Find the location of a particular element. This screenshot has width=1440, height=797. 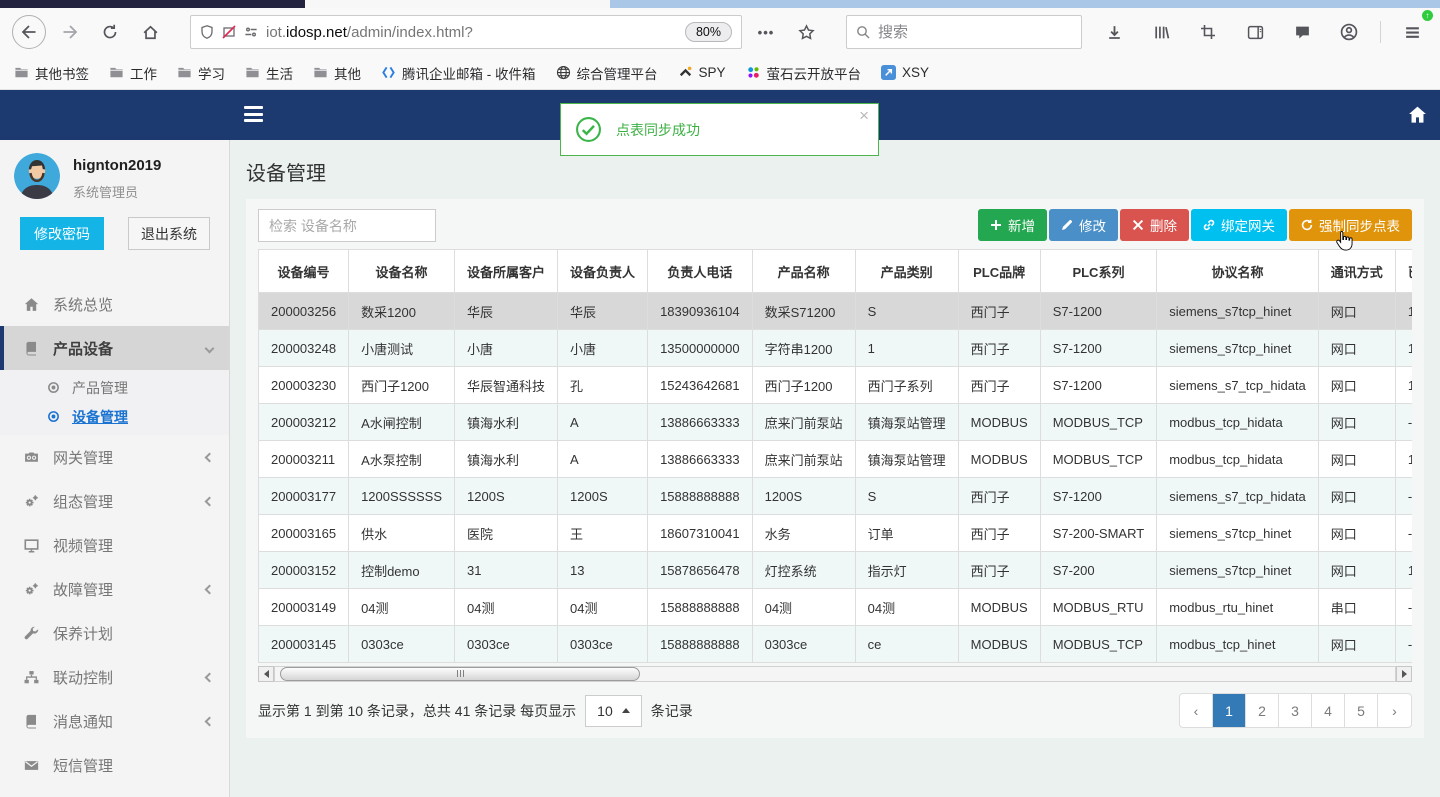

page-2-button: 2 is located at coordinates (1262, 710).